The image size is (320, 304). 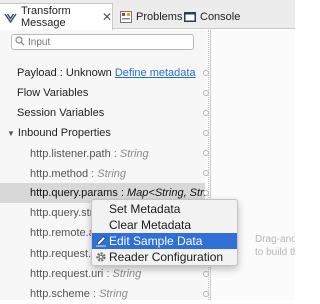 What do you see at coordinates (189, 16) in the screenshot?
I see `console-icon` at bounding box center [189, 16].